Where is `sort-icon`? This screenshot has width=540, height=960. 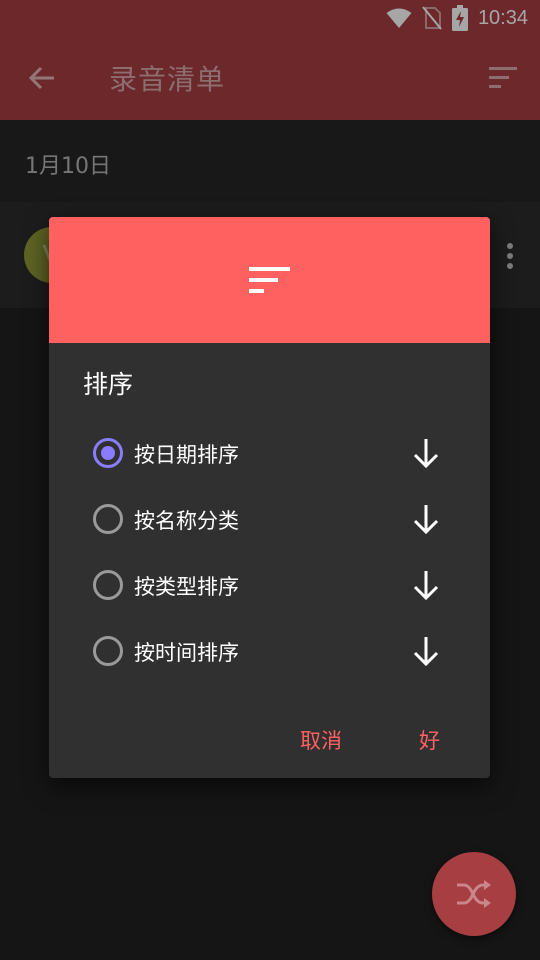
sort-icon is located at coordinates (269, 280).